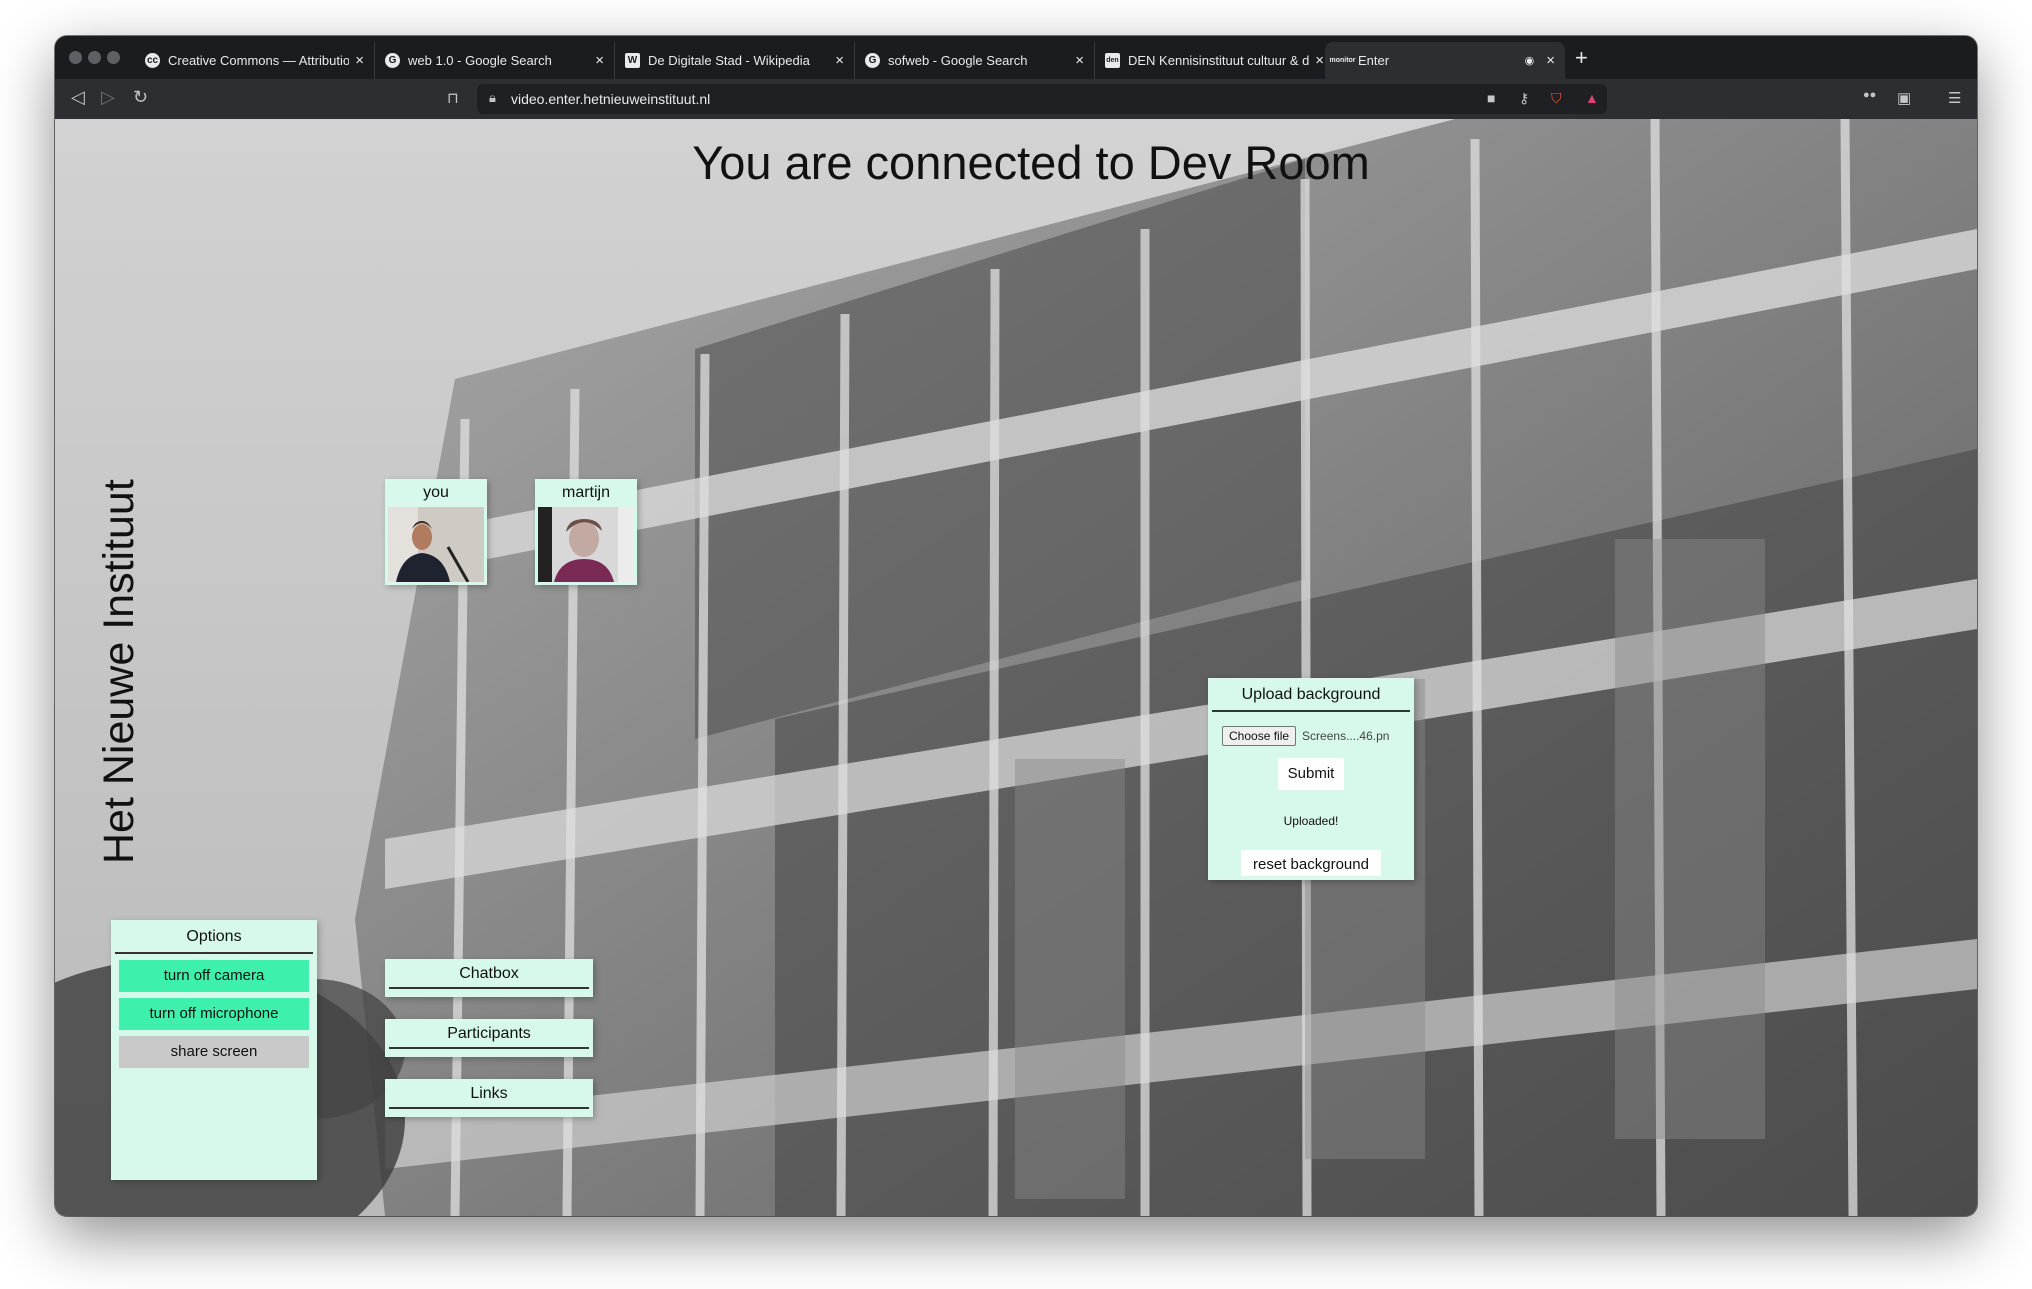  What do you see at coordinates (632, 60) in the screenshot?
I see `wikipedia-icon: W` at bounding box center [632, 60].